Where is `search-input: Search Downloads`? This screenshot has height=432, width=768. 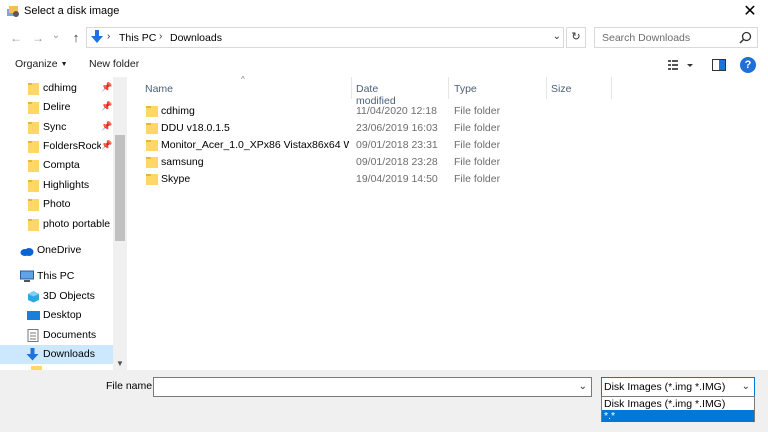
search-input: Search Downloads is located at coordinates (646, 38).